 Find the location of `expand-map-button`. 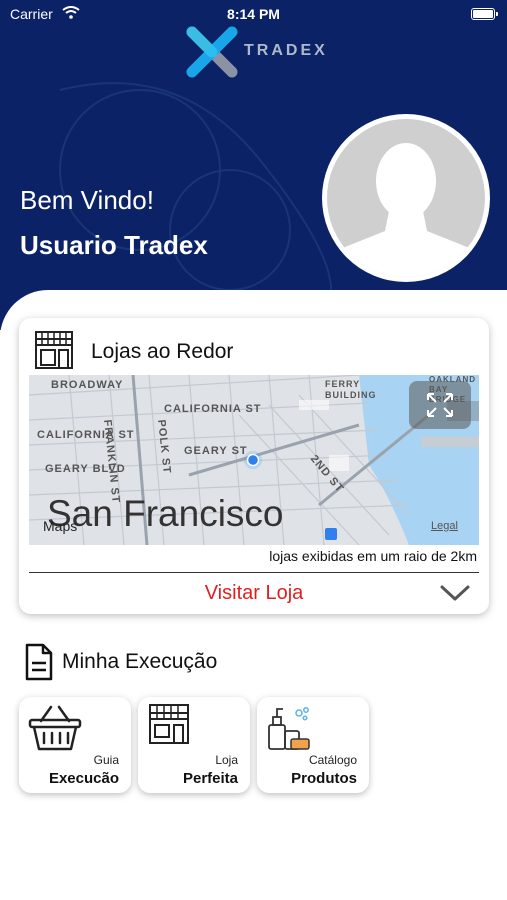

expand-map-button is located at coordinates (440, 405).